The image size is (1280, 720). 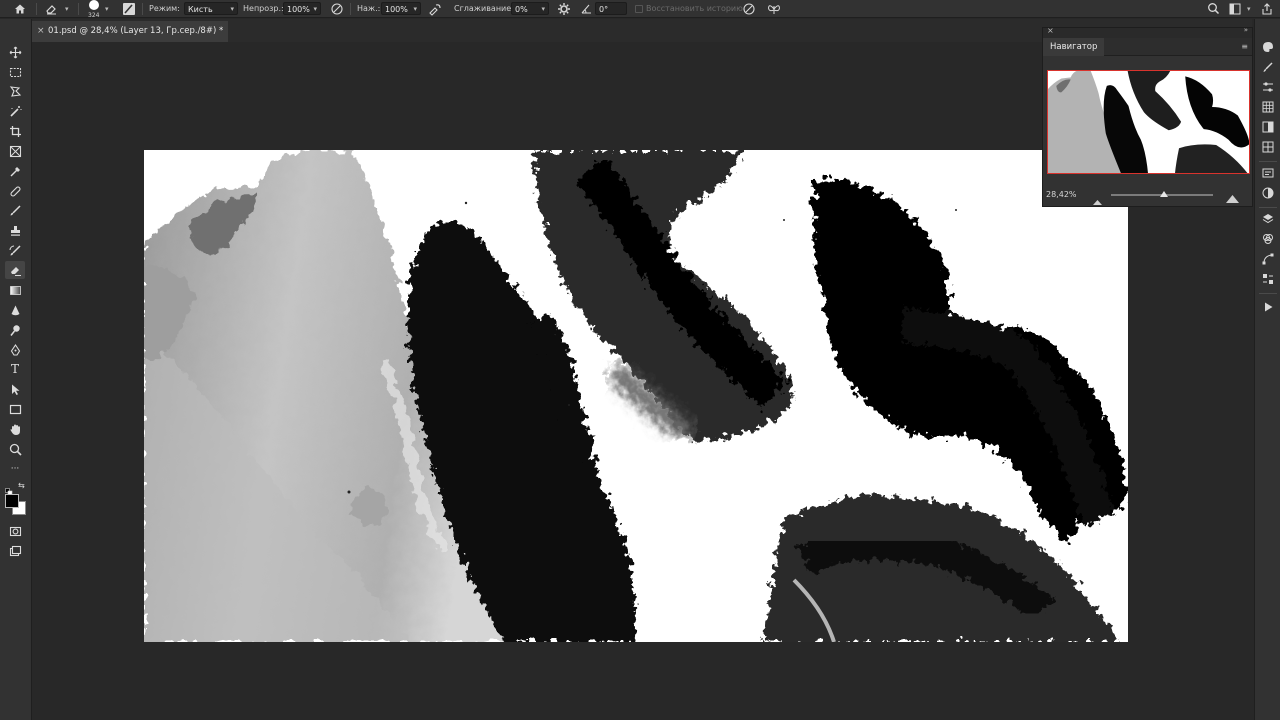 What do you see at coordinates (396, 9) in the screenshot?
I see `flow-value: 100%` at bounding box center [396, 9].